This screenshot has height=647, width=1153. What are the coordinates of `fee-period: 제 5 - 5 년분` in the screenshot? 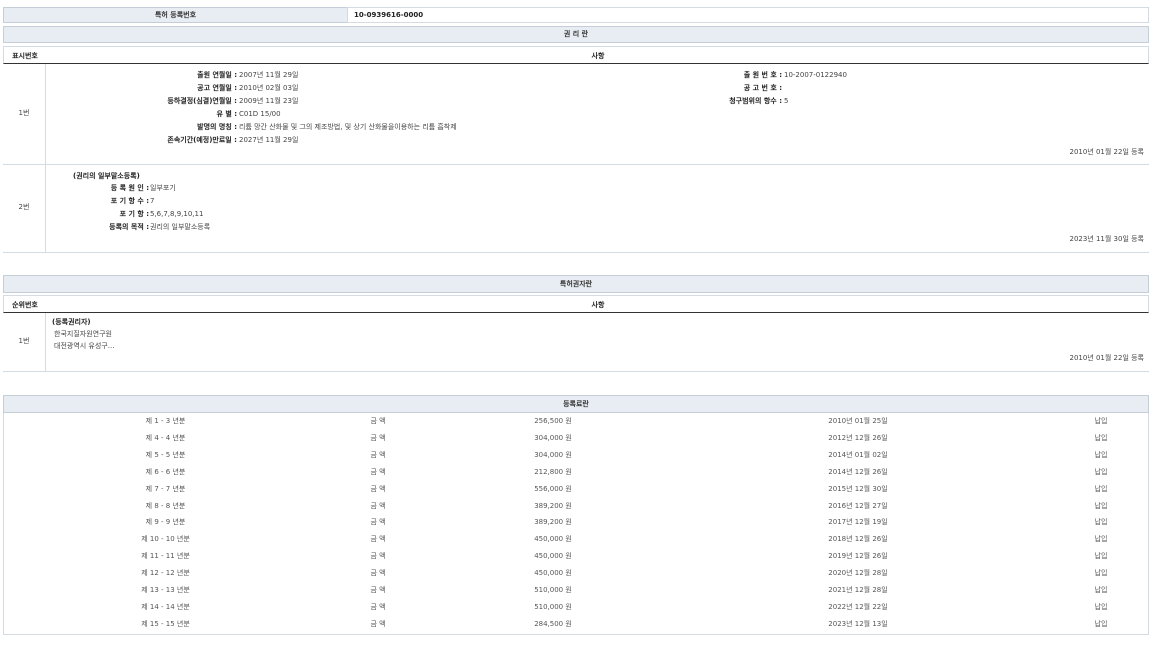 It's located at (165, 455).